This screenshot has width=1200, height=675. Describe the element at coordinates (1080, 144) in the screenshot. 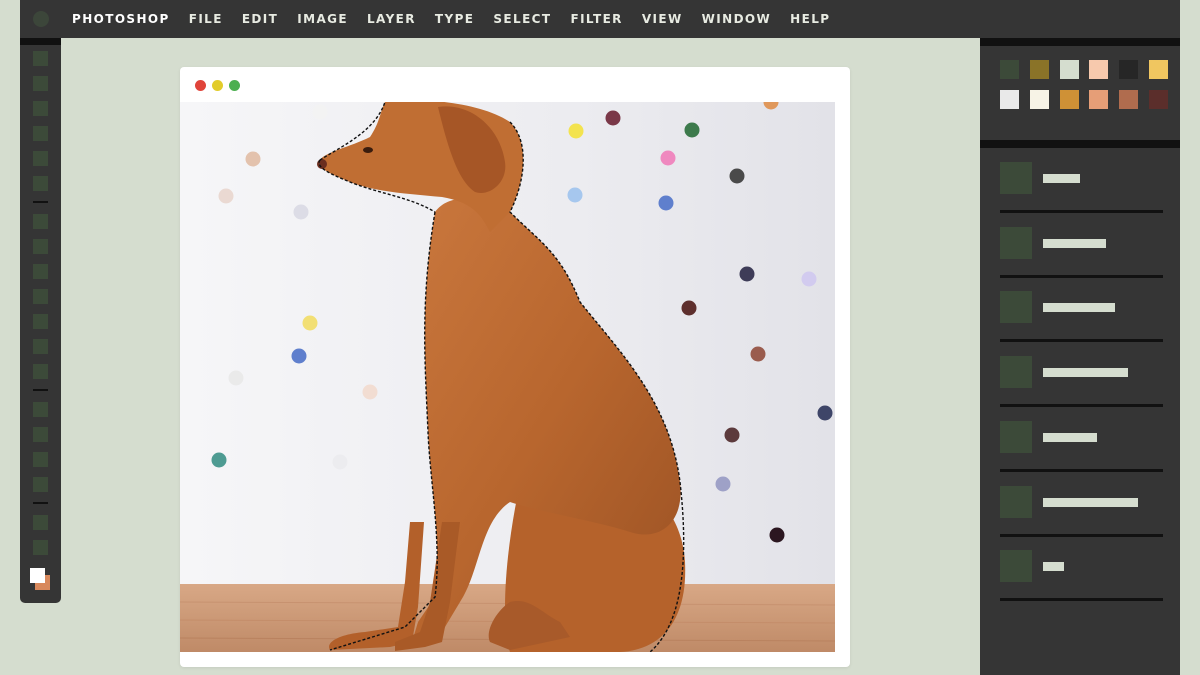

I see `layers-panel-header` at that location.